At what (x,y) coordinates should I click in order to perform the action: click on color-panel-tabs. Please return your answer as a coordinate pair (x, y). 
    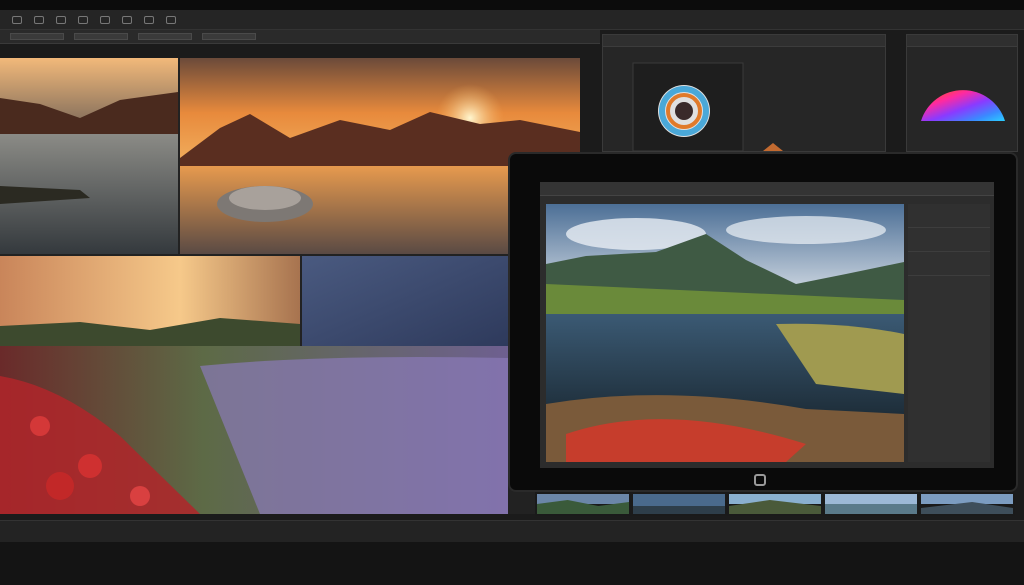
    Looking at the image, I should click on (744, 41).